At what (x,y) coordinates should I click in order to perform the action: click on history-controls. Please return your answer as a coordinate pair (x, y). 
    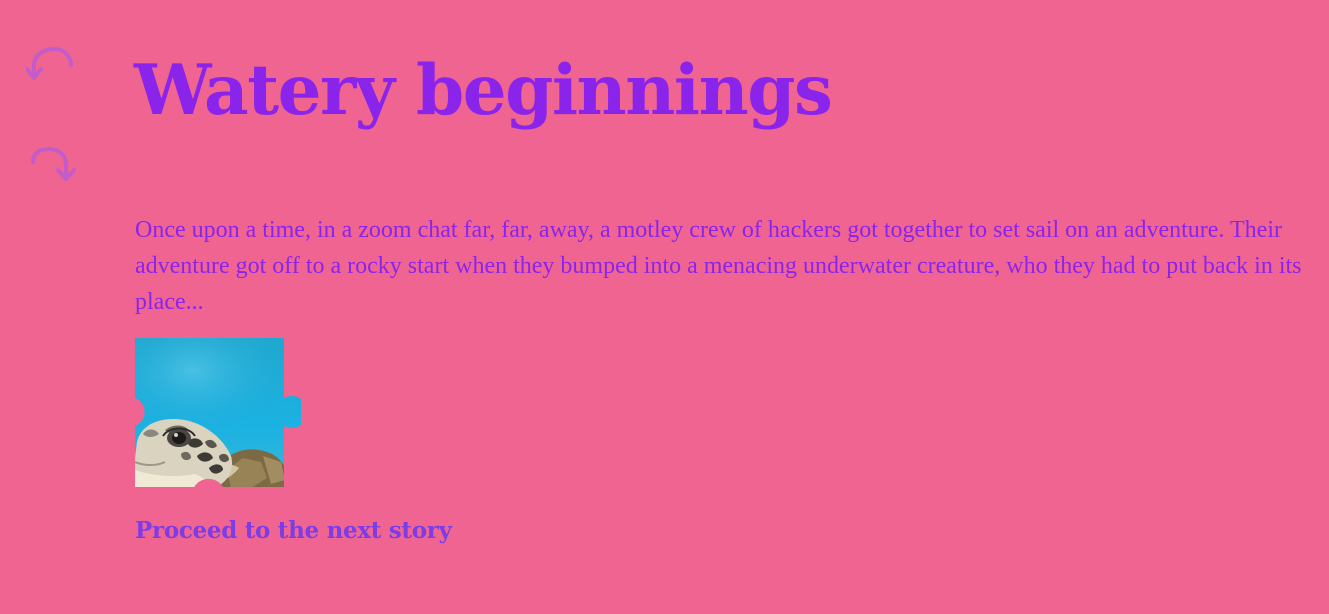
    Looking at the image, I should click on (52, 146).